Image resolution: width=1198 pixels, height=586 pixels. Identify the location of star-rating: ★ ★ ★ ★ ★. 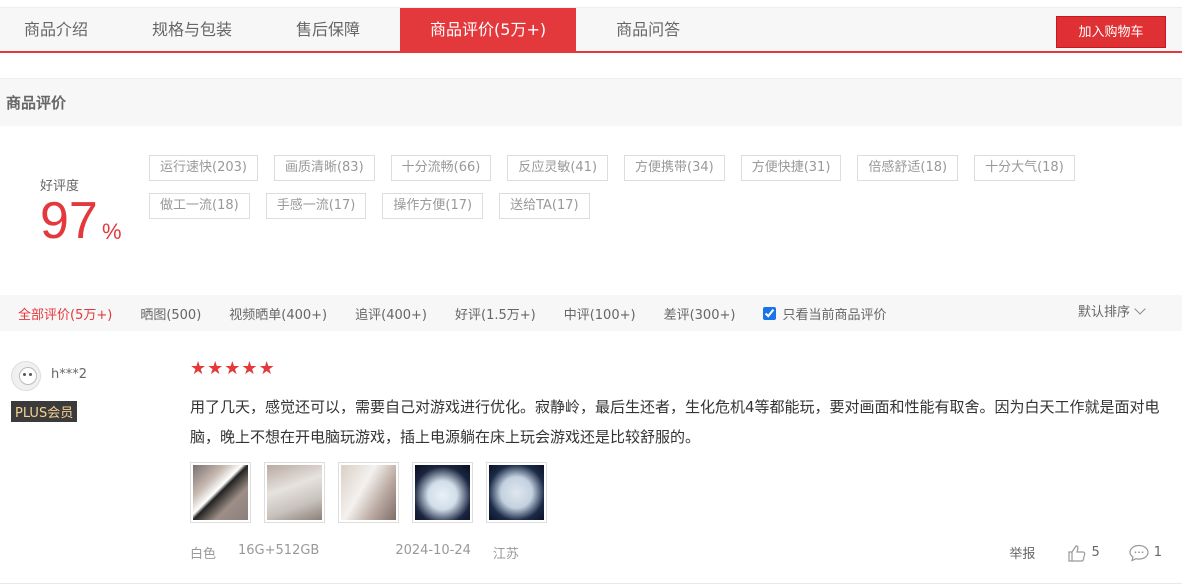
(233, 369).